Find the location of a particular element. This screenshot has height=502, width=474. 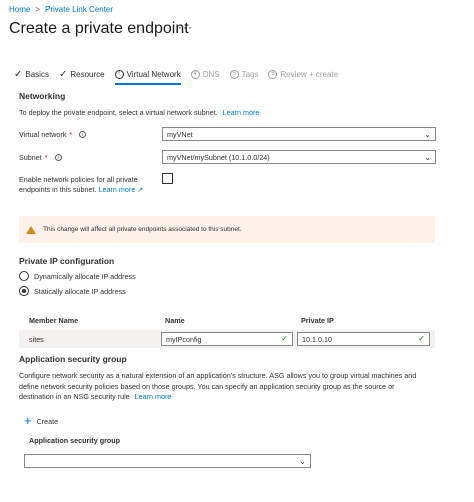

tab-resource: ✓ Resource is located at coordinates (82, 74).